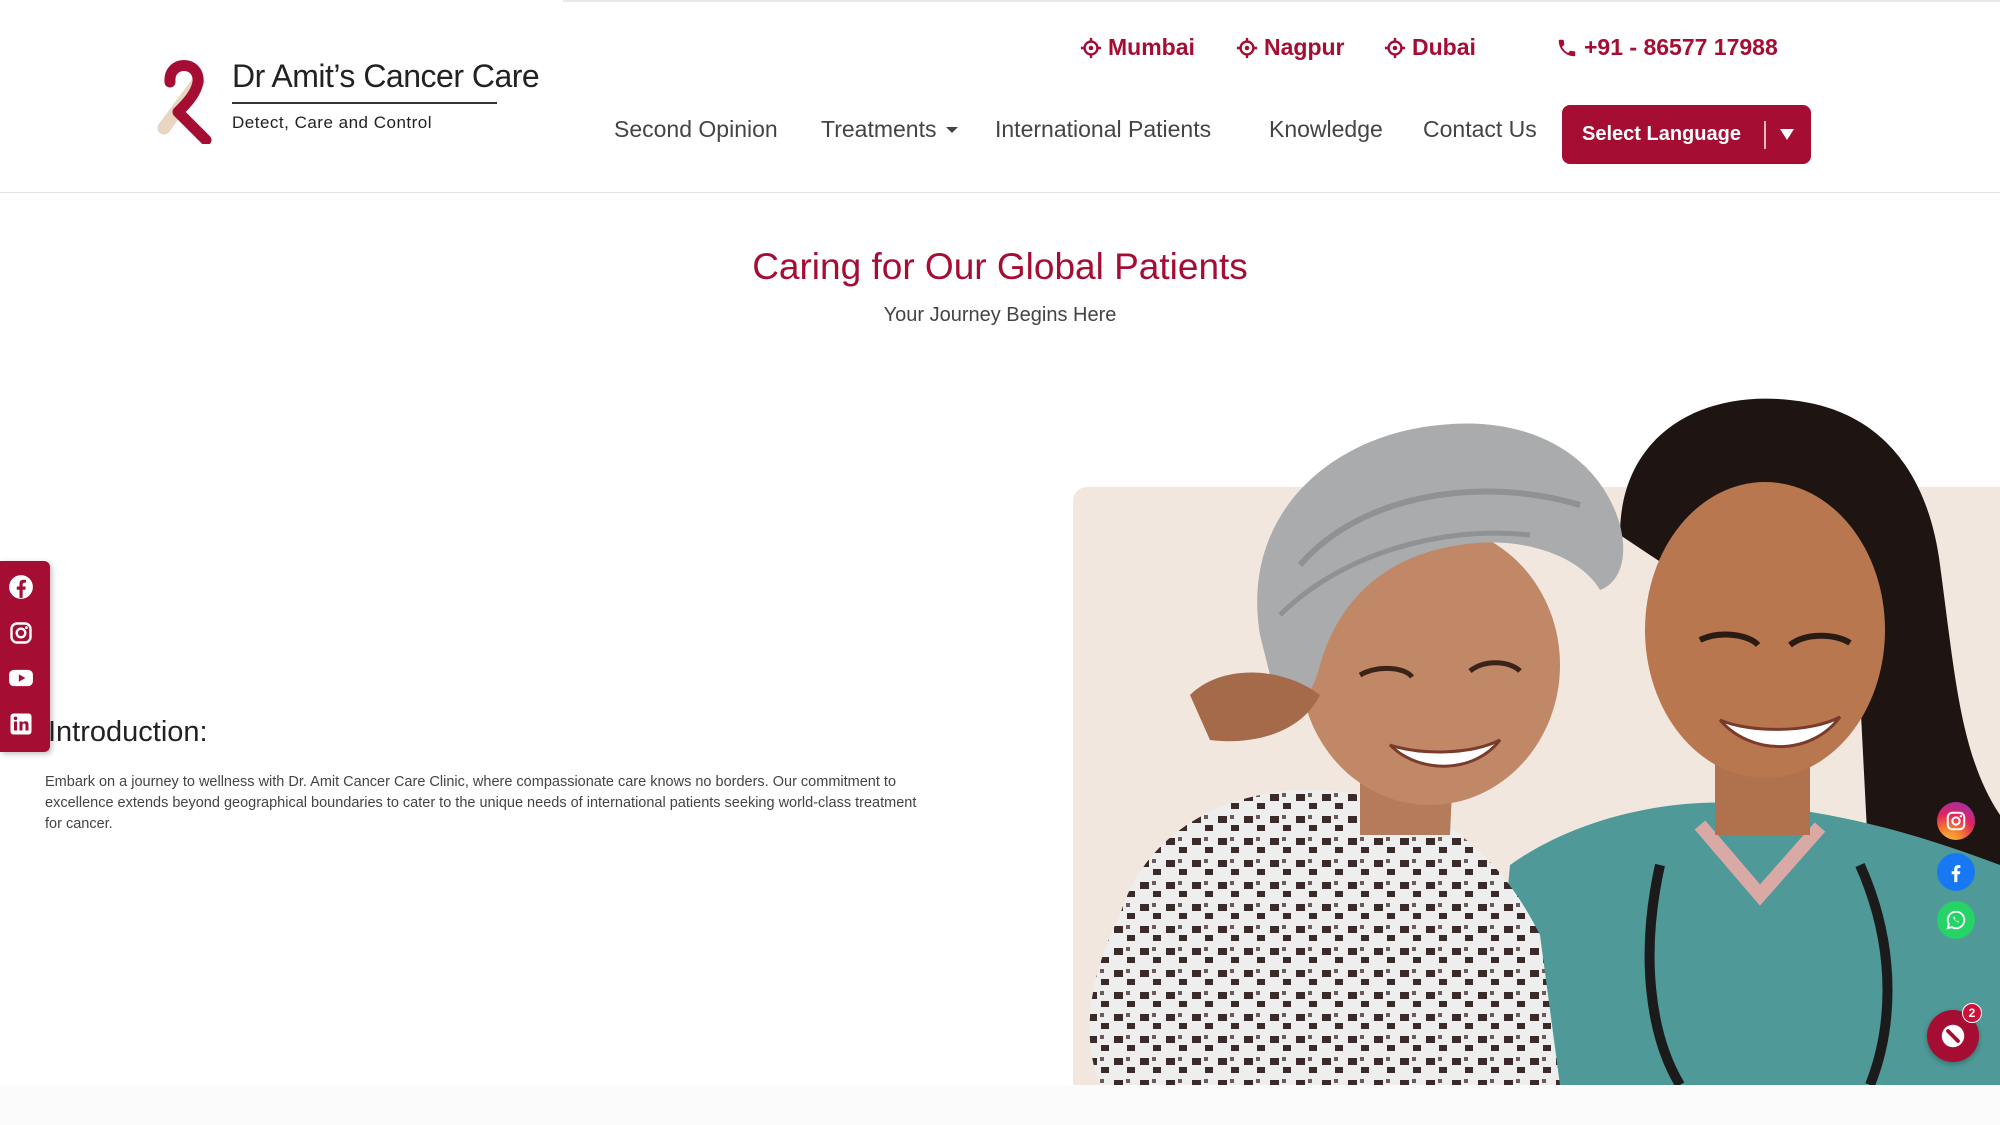 The image size is (2000, 1125). Describe the element at coordinates (1972, 1013) in the screenshot. I see `chat-notification-badge: 2` at that location.